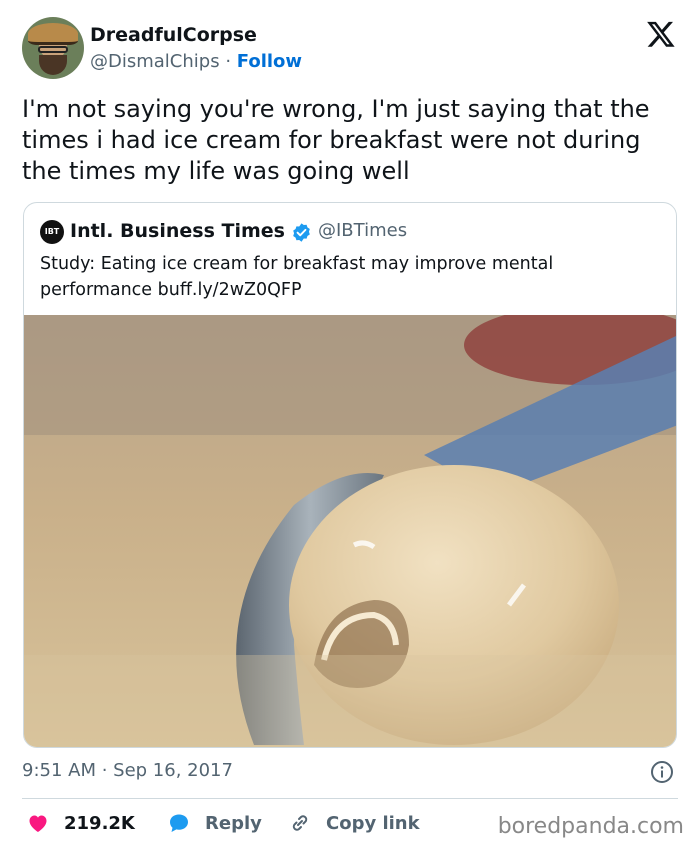 This screenshot has width=700, height=851. What do you see at coordinates (661, 34) in the screenshot?
I see `x-logo-icon` at bounding box center [661, 34].